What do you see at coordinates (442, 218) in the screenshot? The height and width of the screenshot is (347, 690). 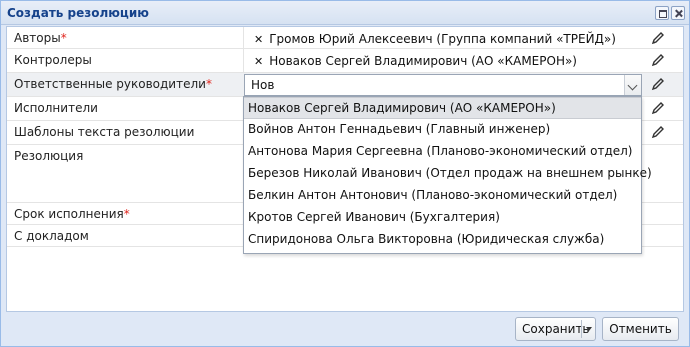 I see `dropdown-option: Кротов Сергей Иванович (Бухгалтерия)` at bounding box center [442, 218].